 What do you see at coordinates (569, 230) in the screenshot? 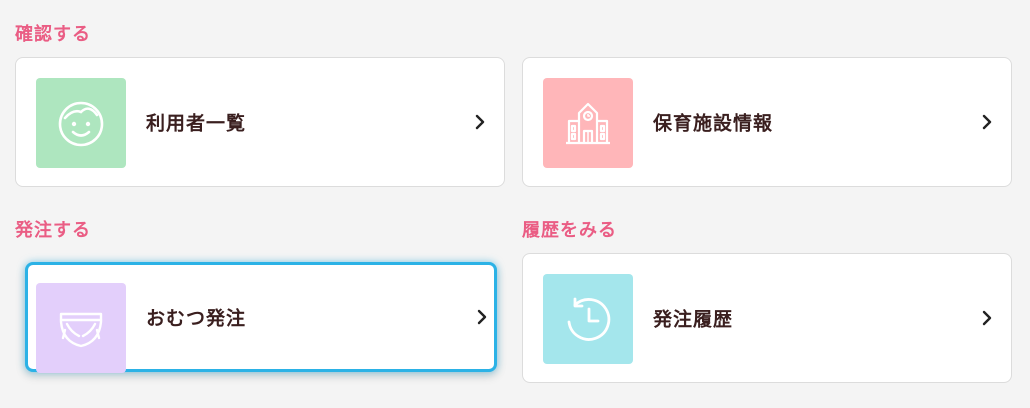
I see `section-title-history: 履歴をみる` at bounding box center [569, 230].